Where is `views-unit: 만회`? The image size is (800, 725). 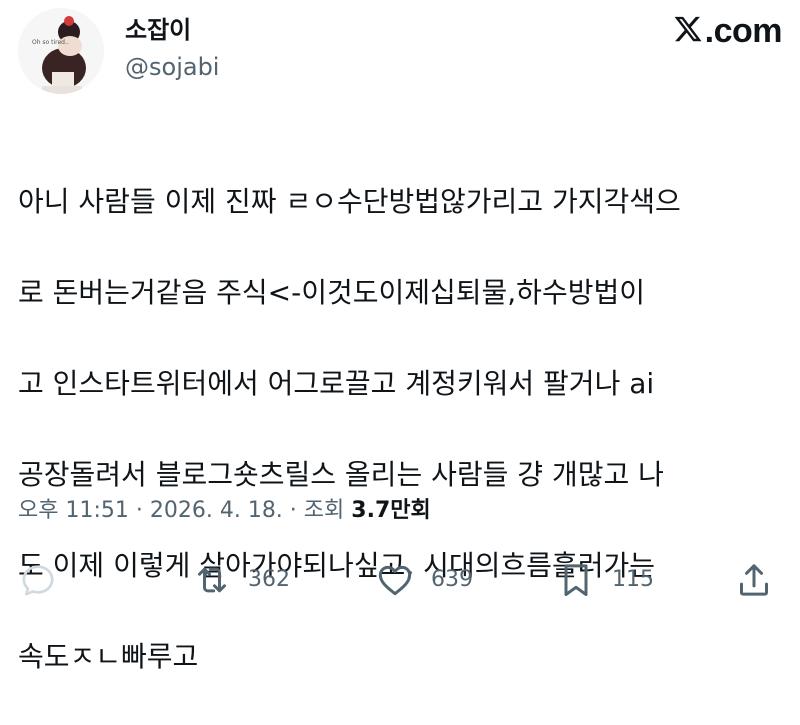 views-unit: 만회 is located at coordinates (410, 510).